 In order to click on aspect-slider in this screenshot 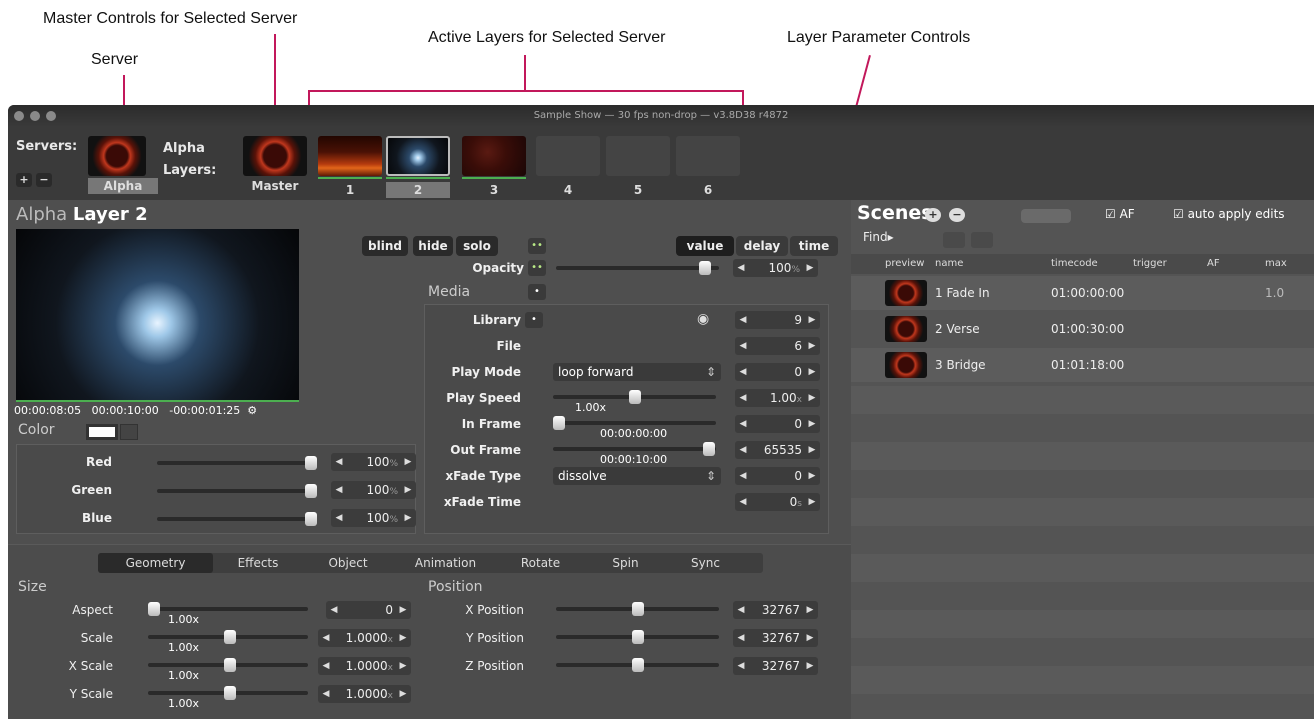, I will do `click(228, 609)`.